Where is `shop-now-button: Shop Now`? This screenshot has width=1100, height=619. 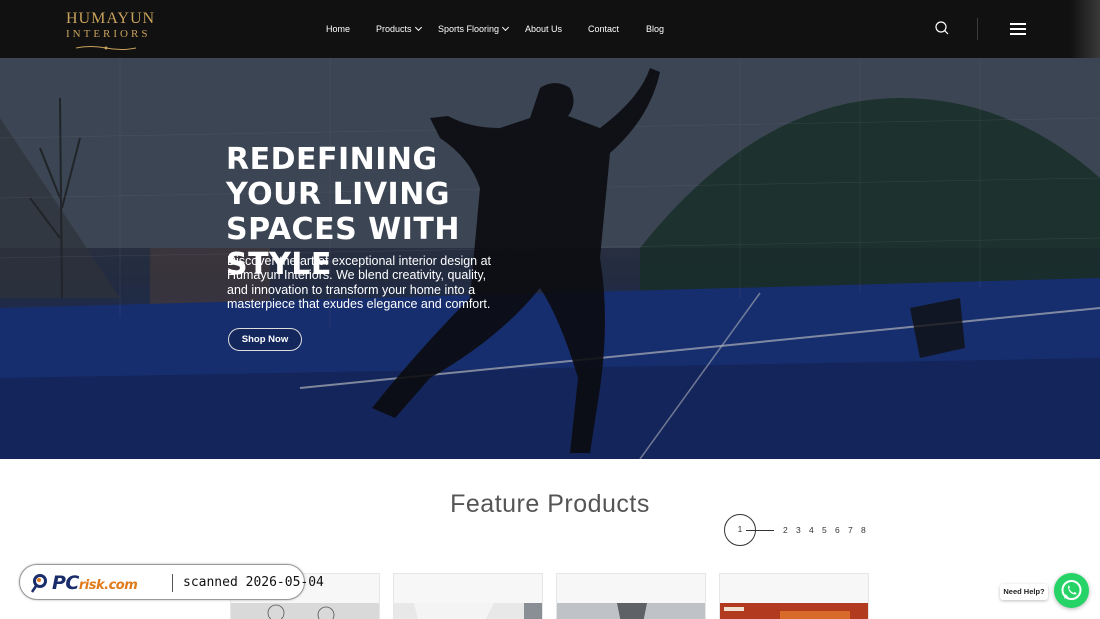 shop-now-button: Shop Now is located at coordinates (265, 339).